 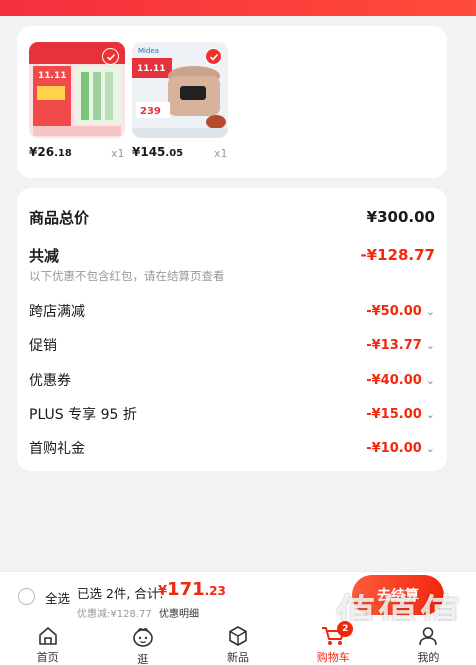 What do you see at coordinates (150, 111) in the screenshot?
I see `product-2-promo-price: 239` at bounding box center [150, 111].